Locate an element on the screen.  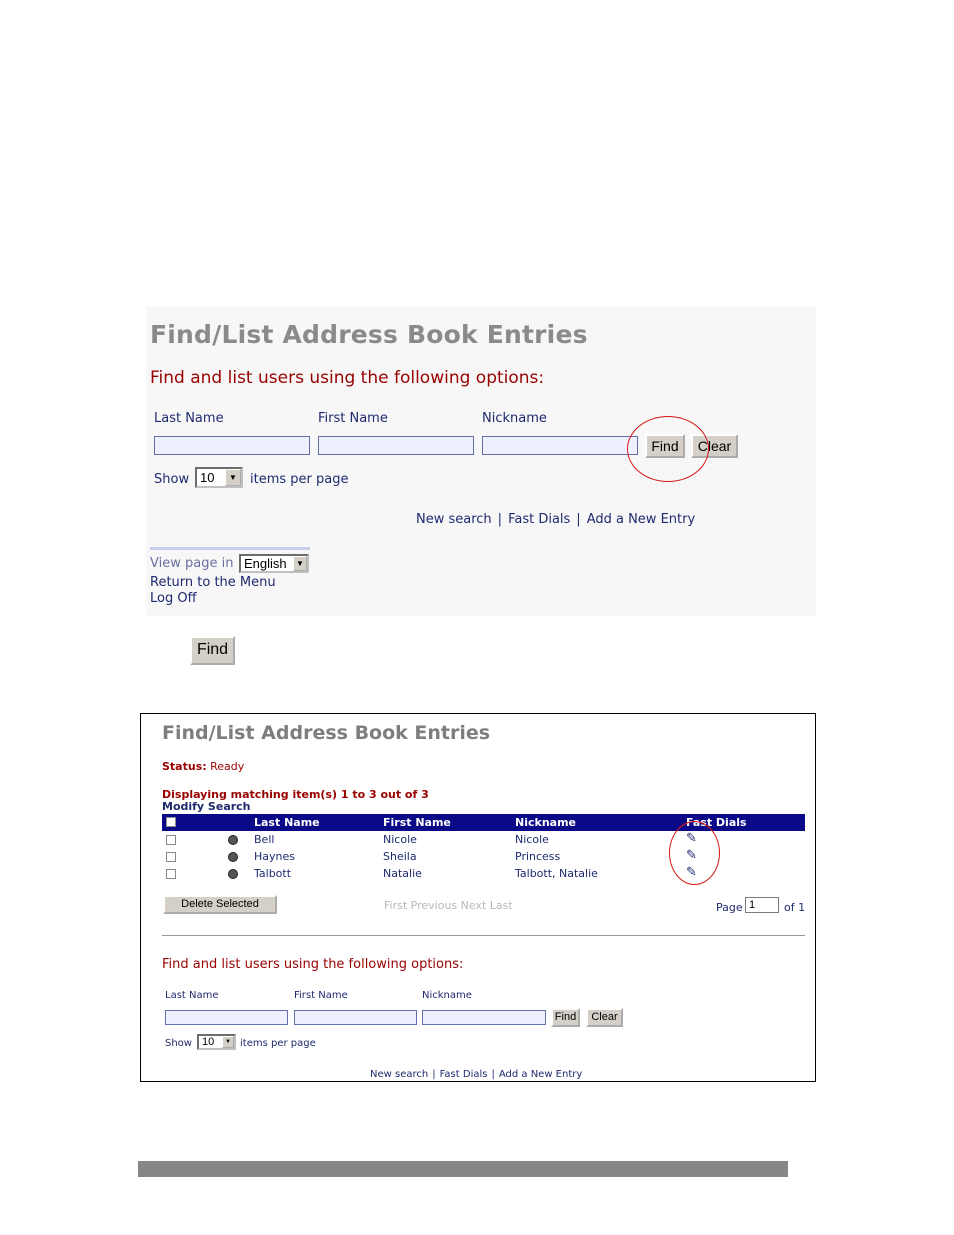
cell-last-name: Talbott is located at coordinates (272, 873).